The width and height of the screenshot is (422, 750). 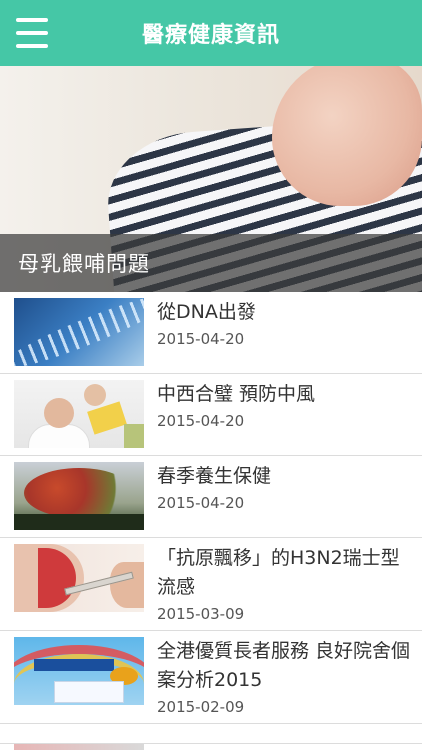 I want to click on spring-tree-thumbnail, so click(x=79, y=496).